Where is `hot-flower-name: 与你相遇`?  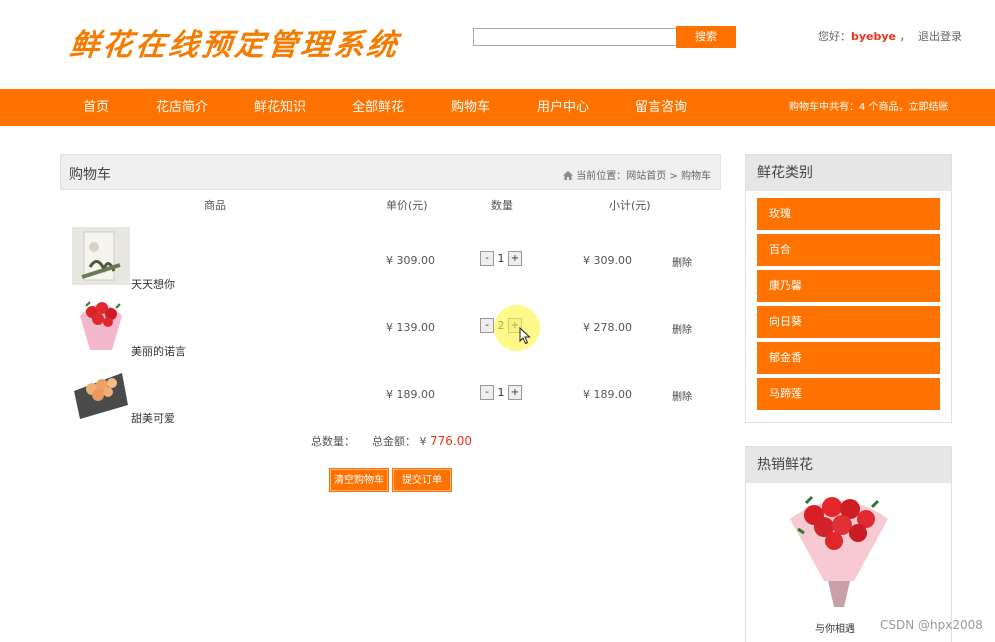 hot-flower-name: 与你相遇 is located at coordinates (835, 627).